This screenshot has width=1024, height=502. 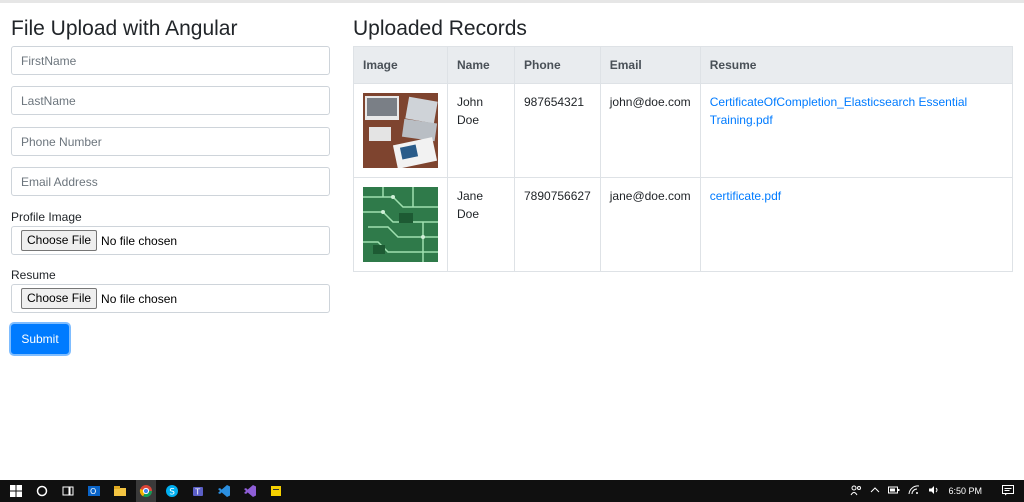 I want to click on outlook-icon: O, so click(x=94, y=491).